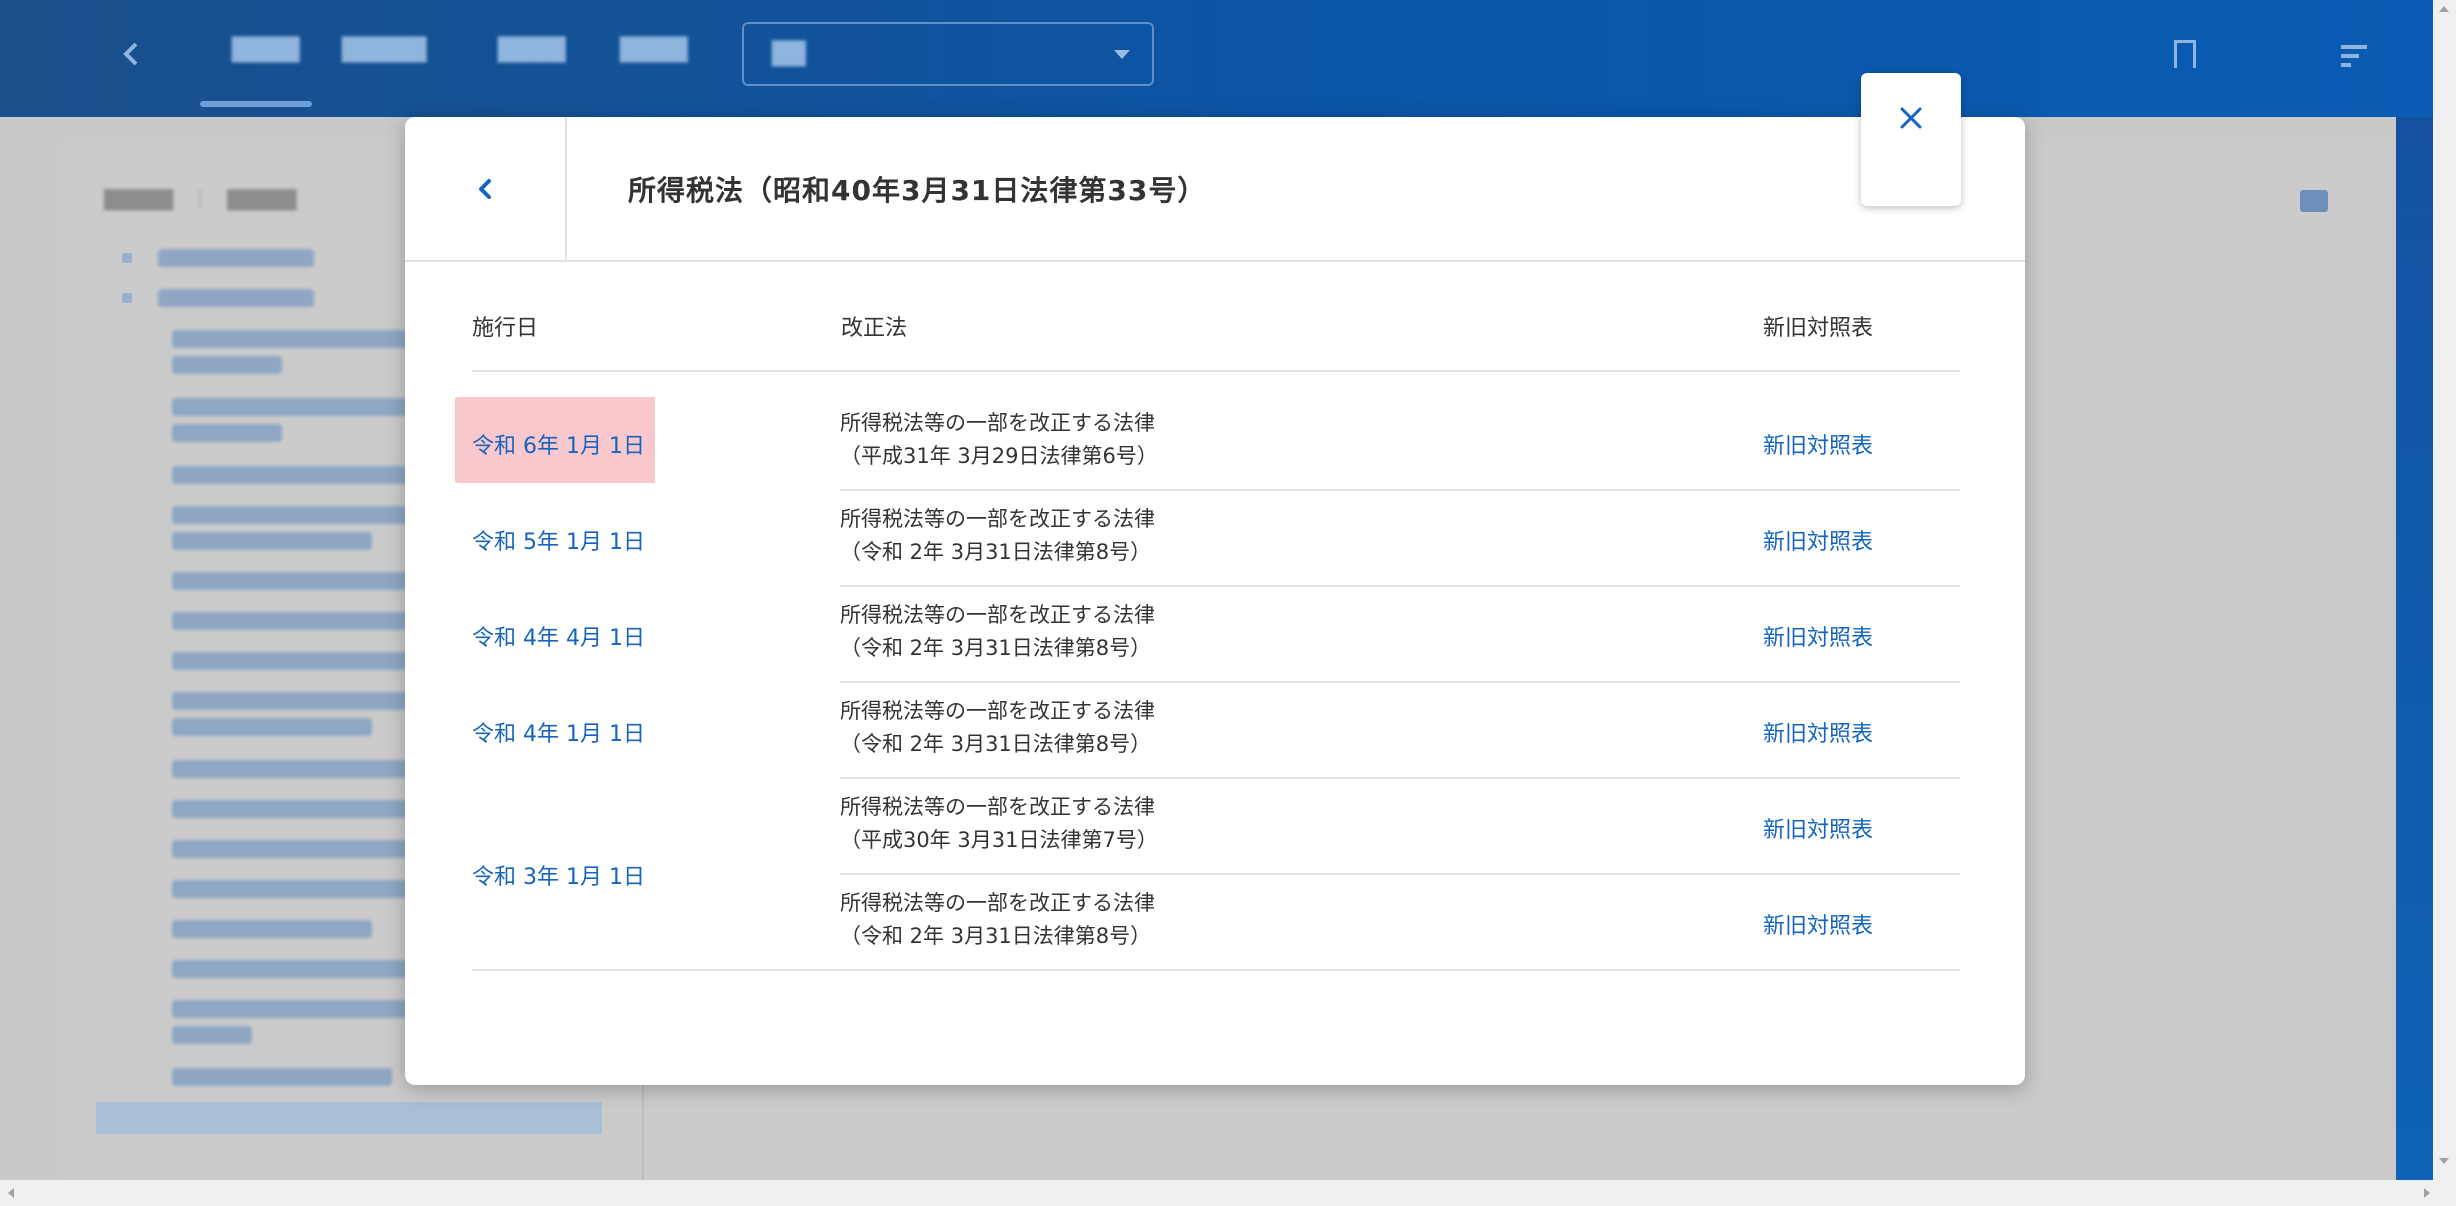  I want to click on modal-title: 所得税法（昭和40年3月31日法律第33号）, so click(917, 190).